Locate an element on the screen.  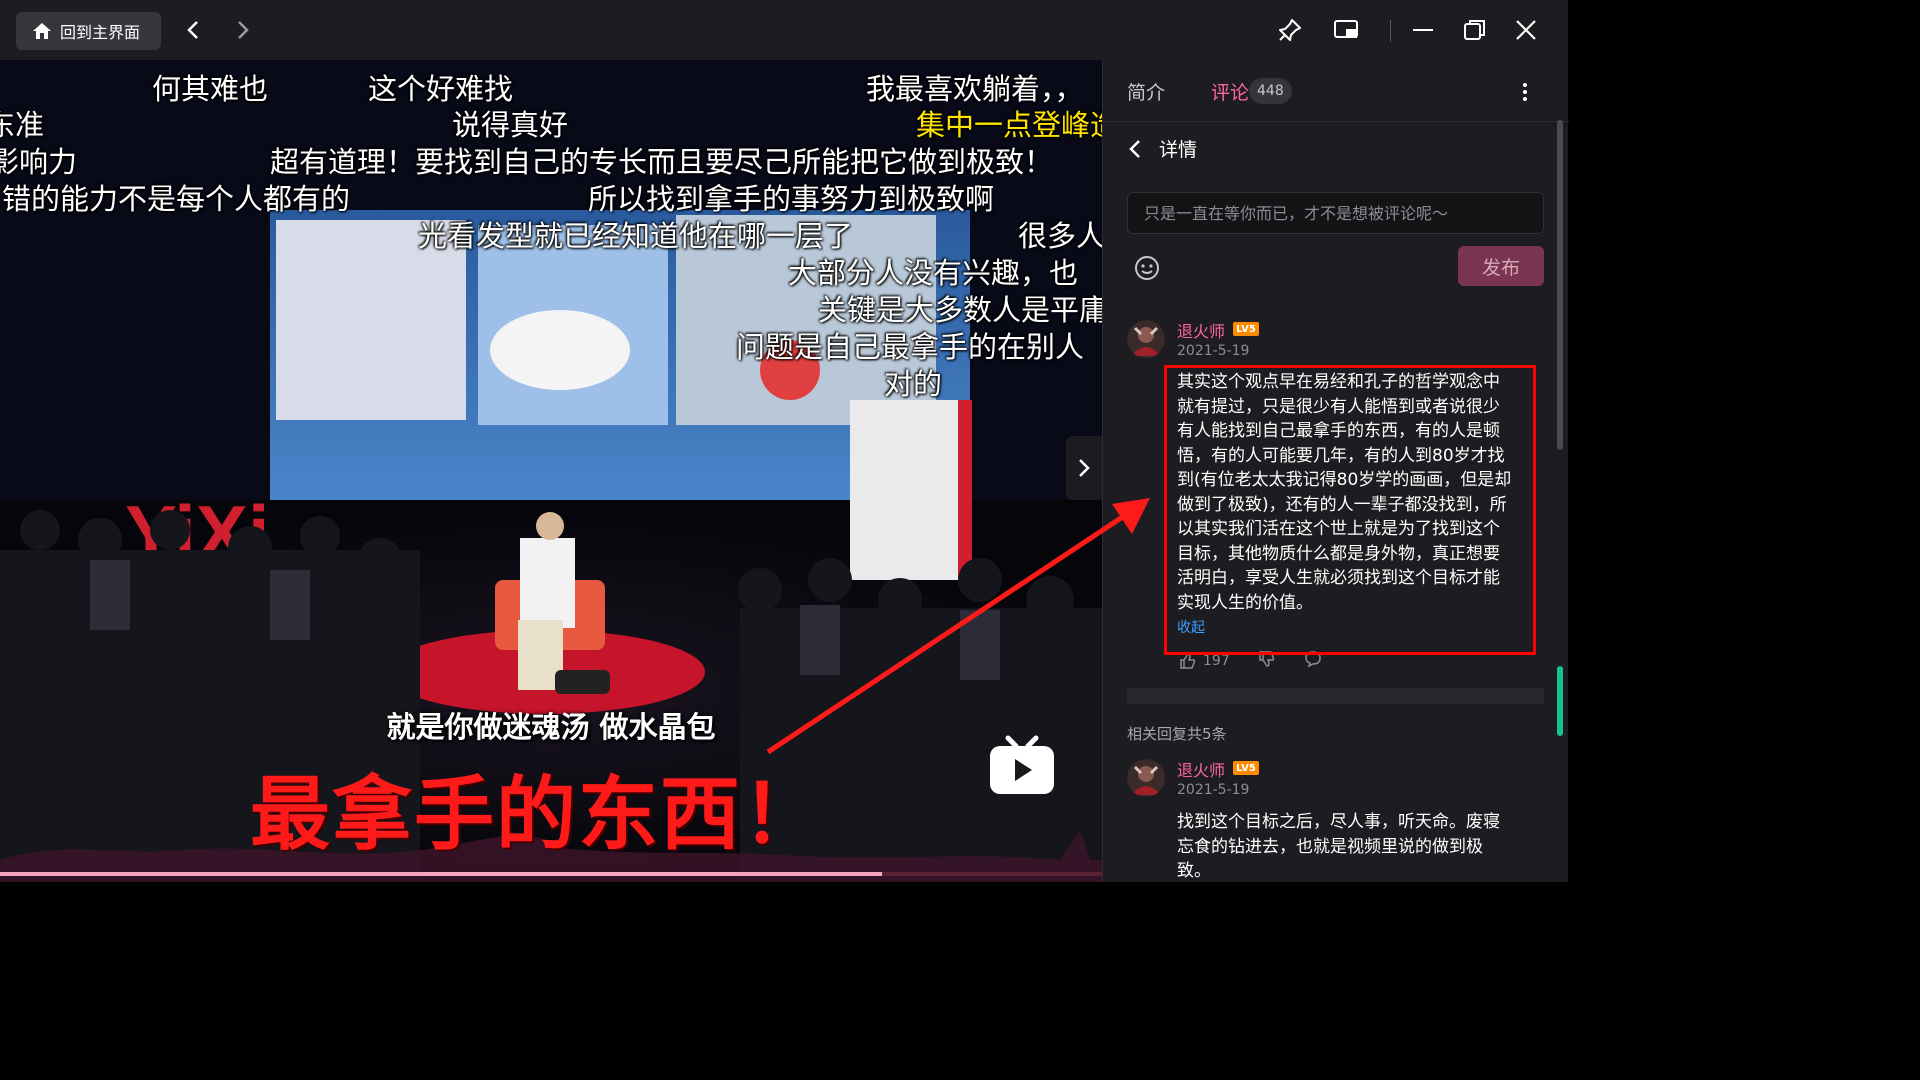
maximize-button is located at coordinates (1475, 30).